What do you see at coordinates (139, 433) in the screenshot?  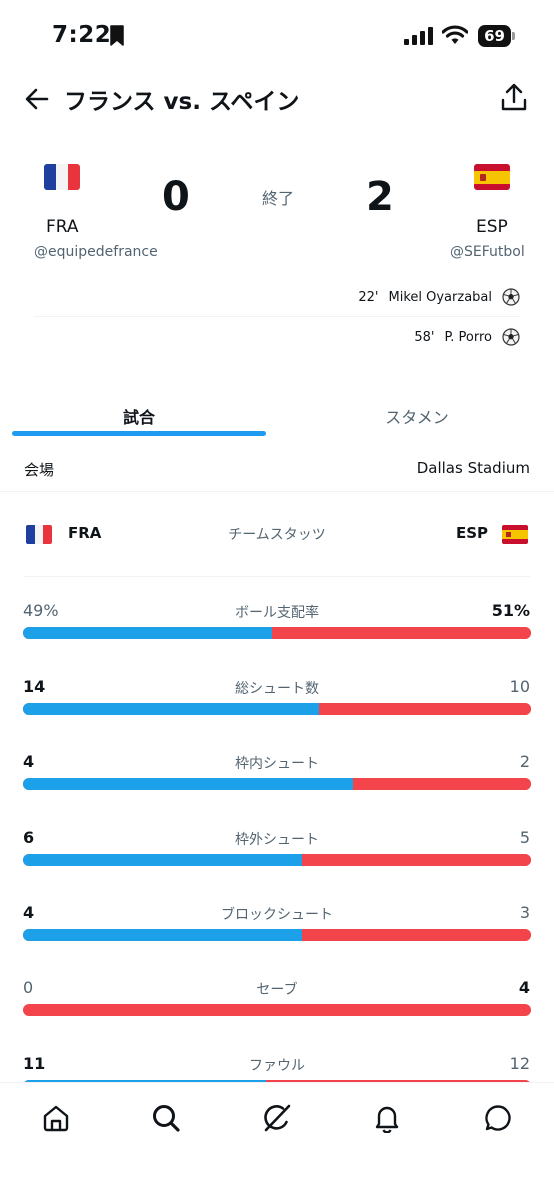 I see `tab-indicator` at bounding box center [139, 433].